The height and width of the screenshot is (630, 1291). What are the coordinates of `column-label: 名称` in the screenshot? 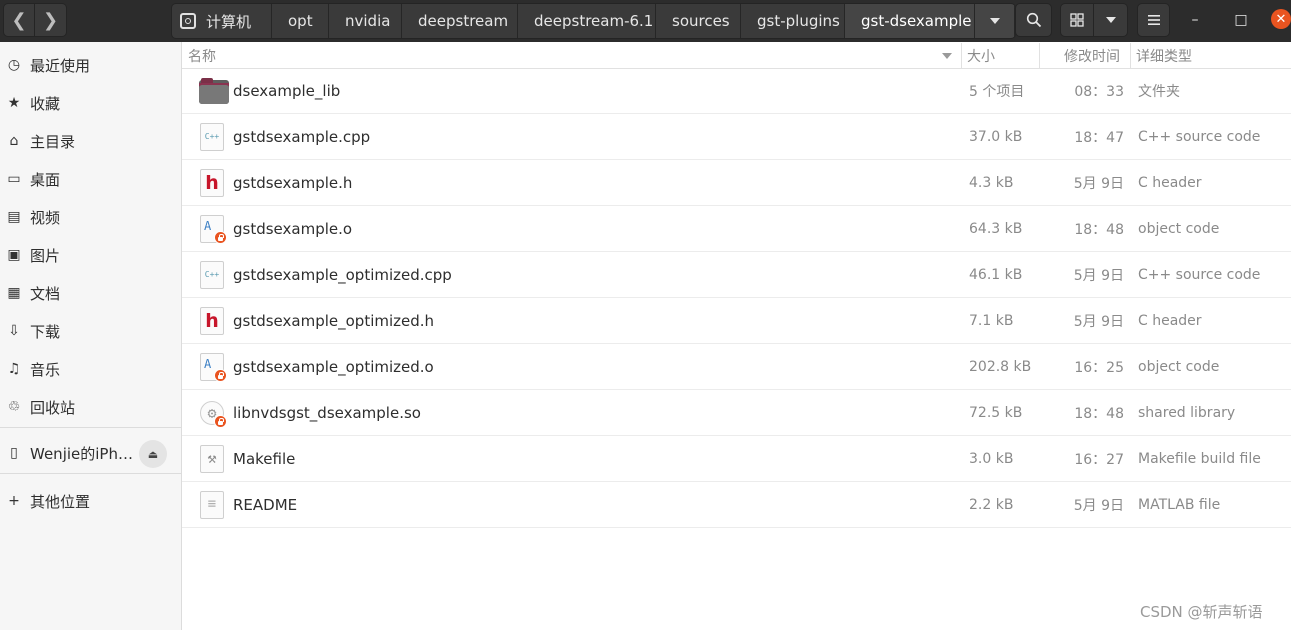 It's located at (202, 56).